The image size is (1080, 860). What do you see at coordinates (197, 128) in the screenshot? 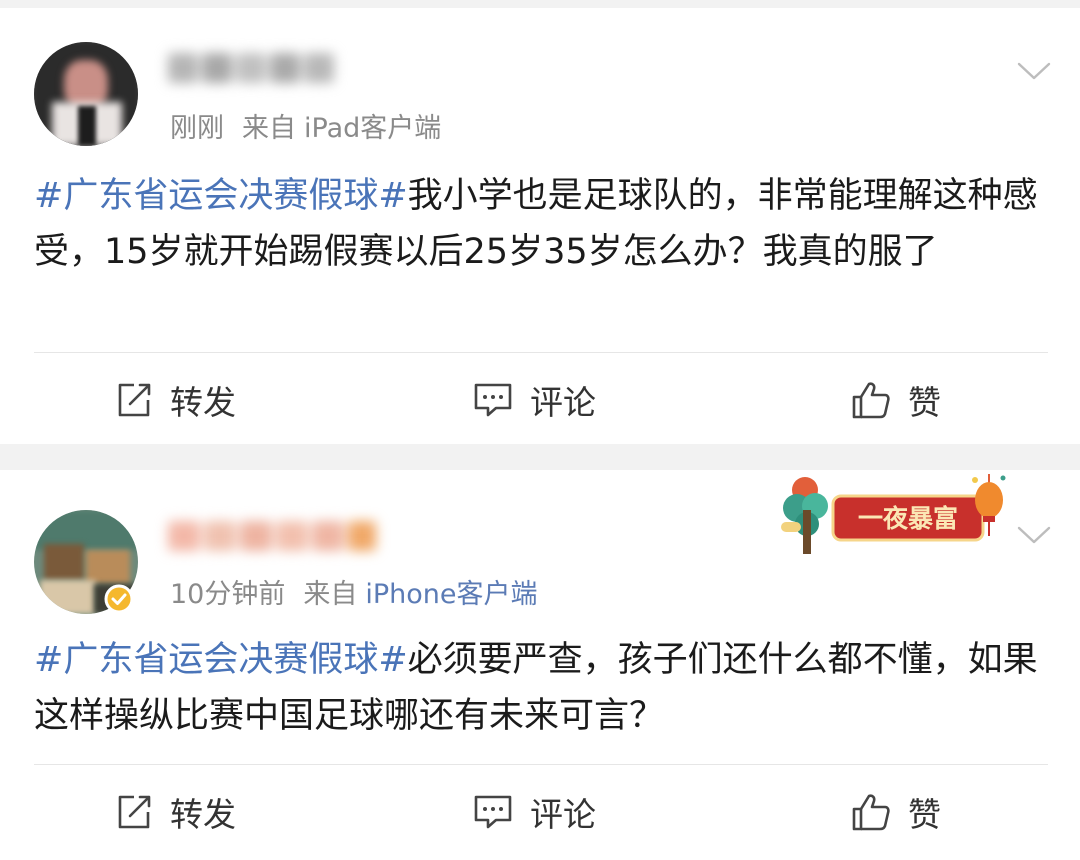
I see `post-time: 刚刚` at bounding box center [197, 128].